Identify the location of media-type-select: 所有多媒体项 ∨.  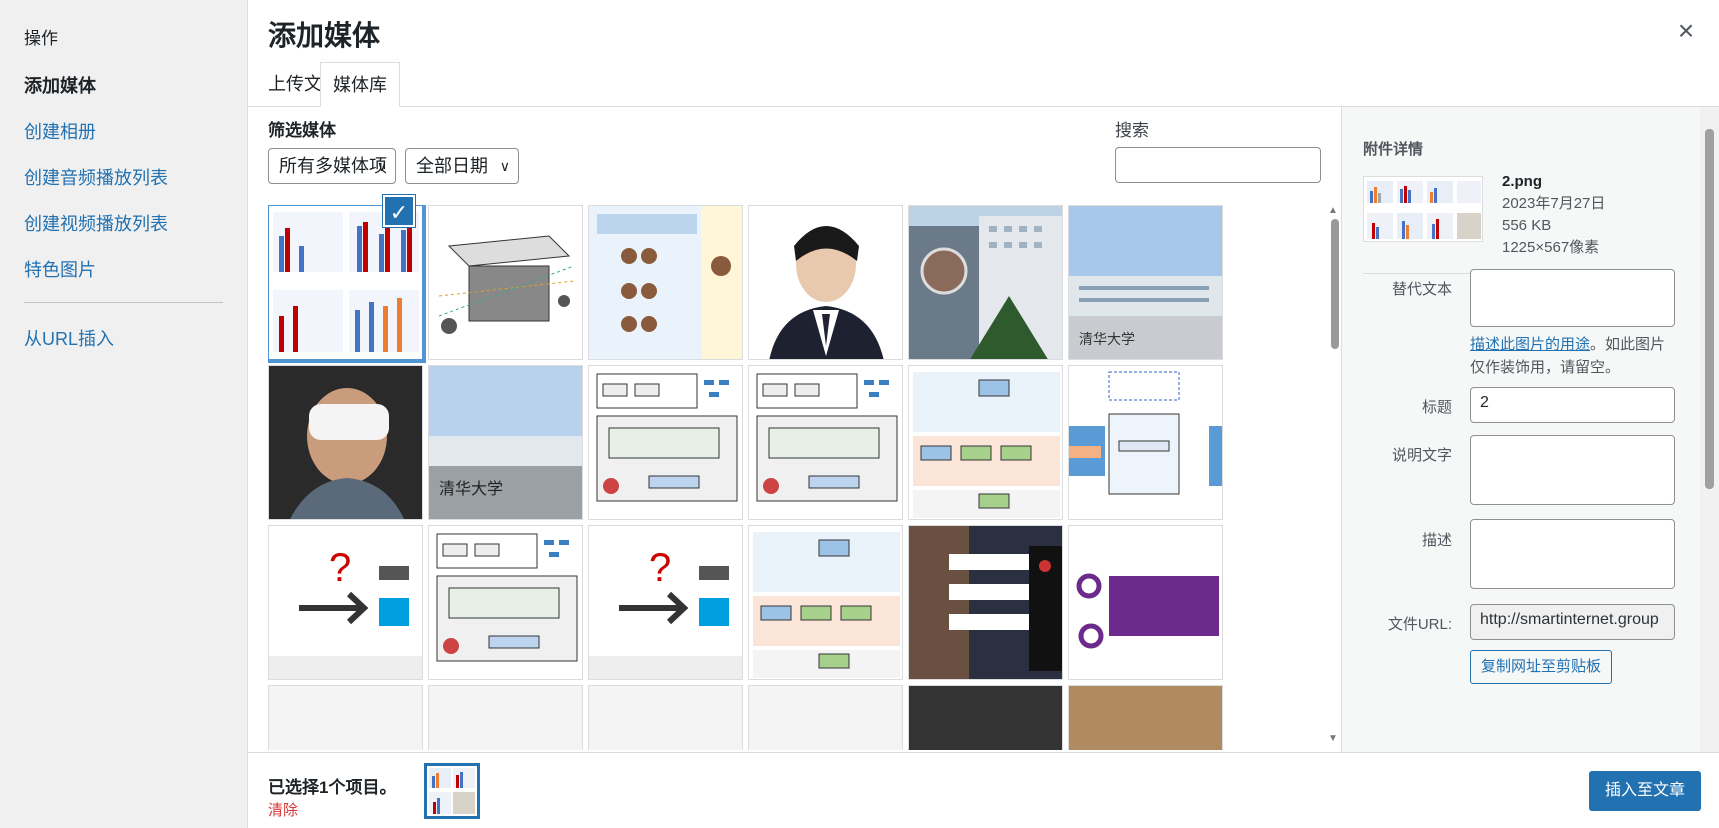
(332, 166).